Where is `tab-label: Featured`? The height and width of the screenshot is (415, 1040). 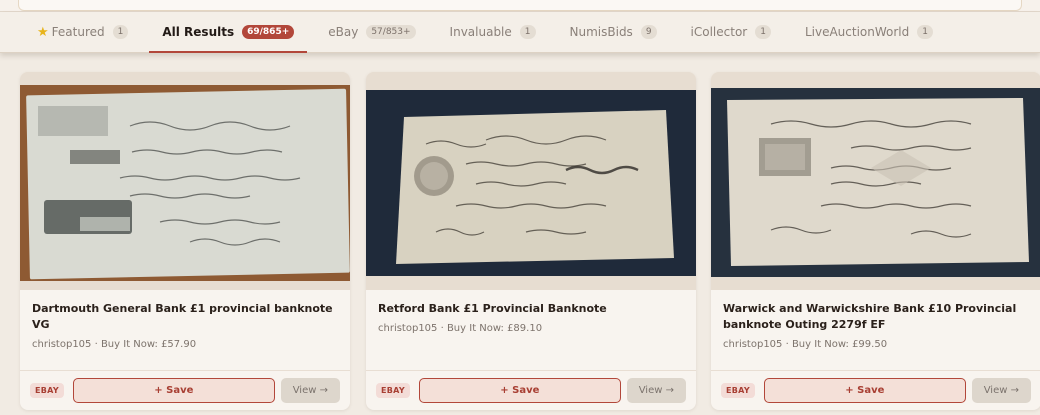 tab-label: Featured is located at coordinates (78, 32).